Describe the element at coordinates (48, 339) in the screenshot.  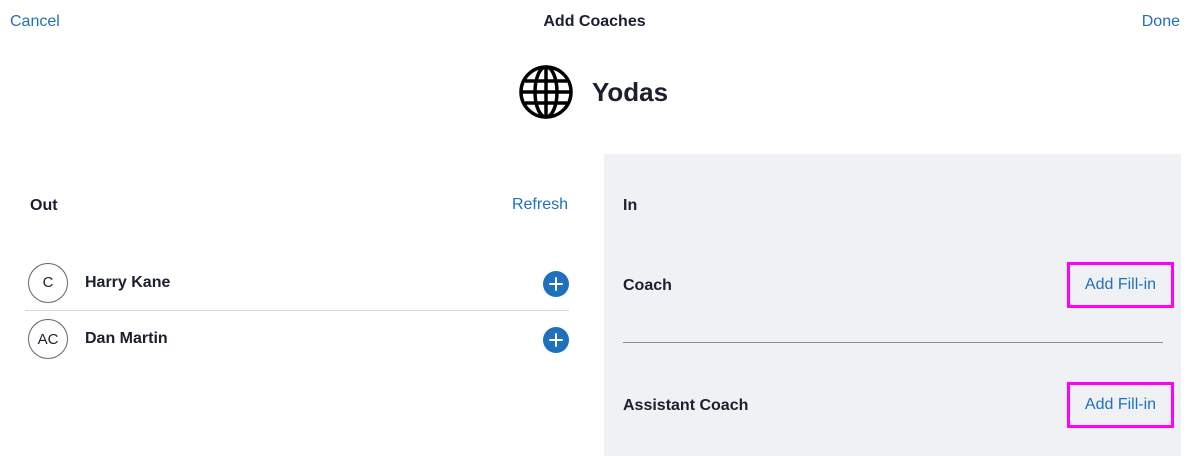
I see `avatar: AC` at that location.